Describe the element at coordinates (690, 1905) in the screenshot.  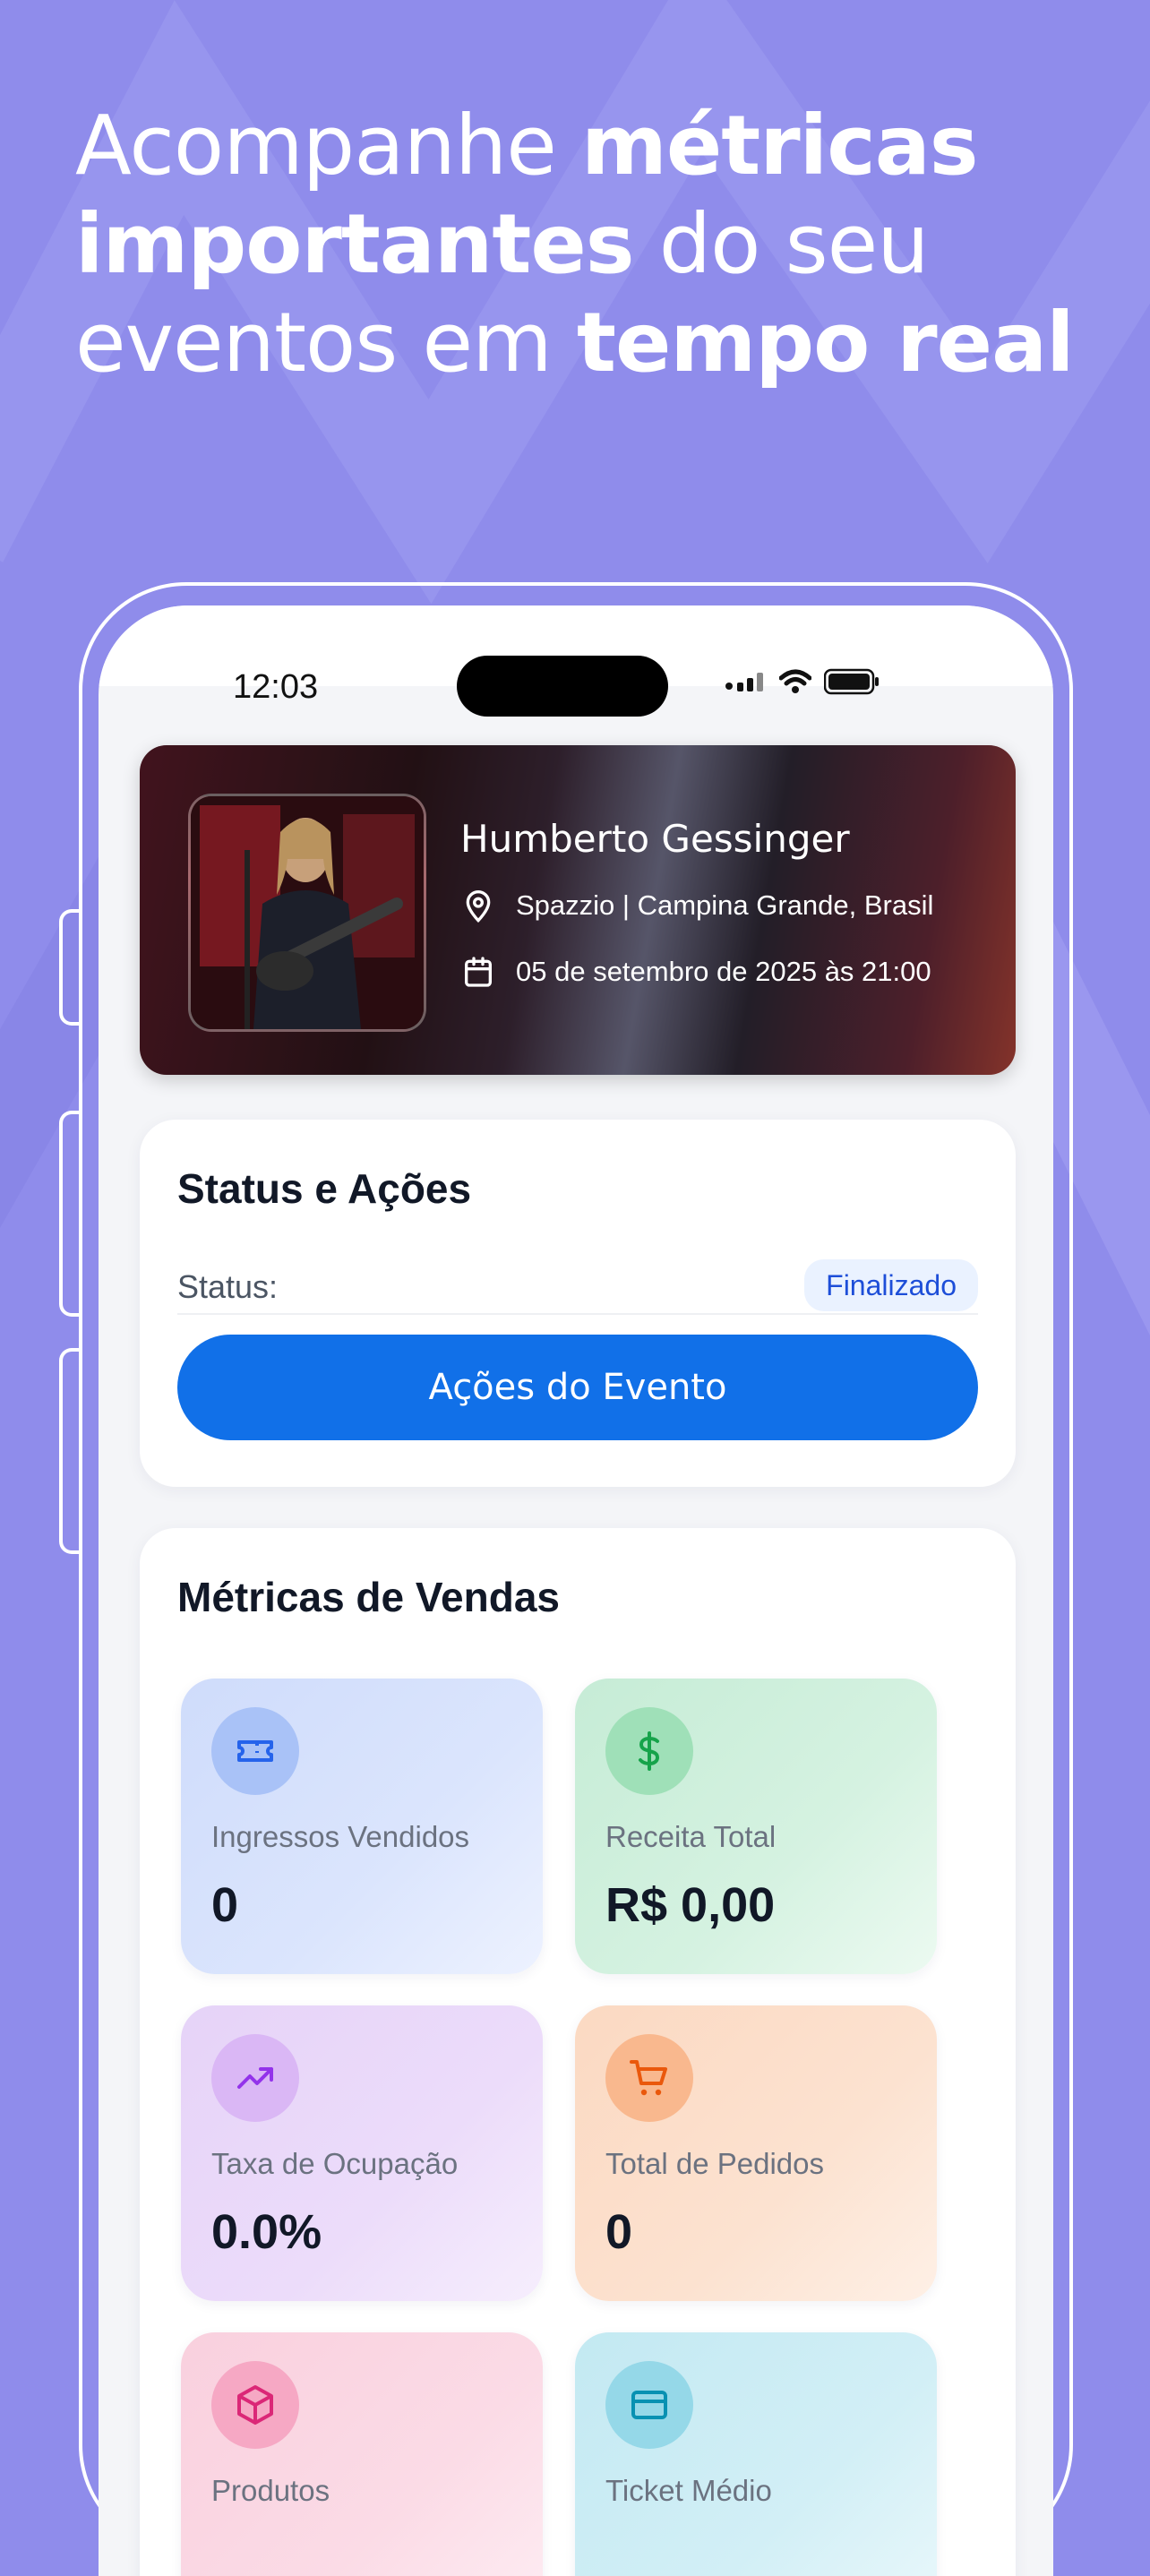
I see `metric-value: R$ 0,00` at that location.